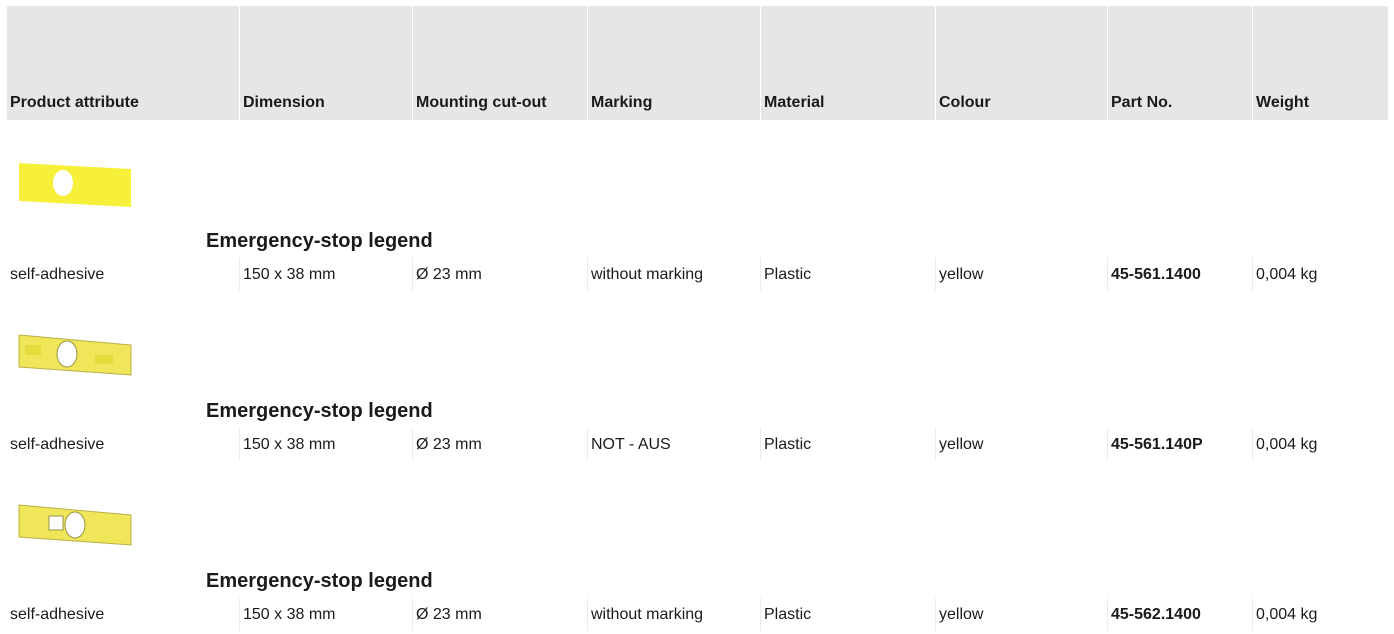 Image resolution: width=1394 pixels, height=634 pixels. Describe the element at coordinates (74, 102) in the screenshot. I see `header-product-attribute: Product attribute` at that location.